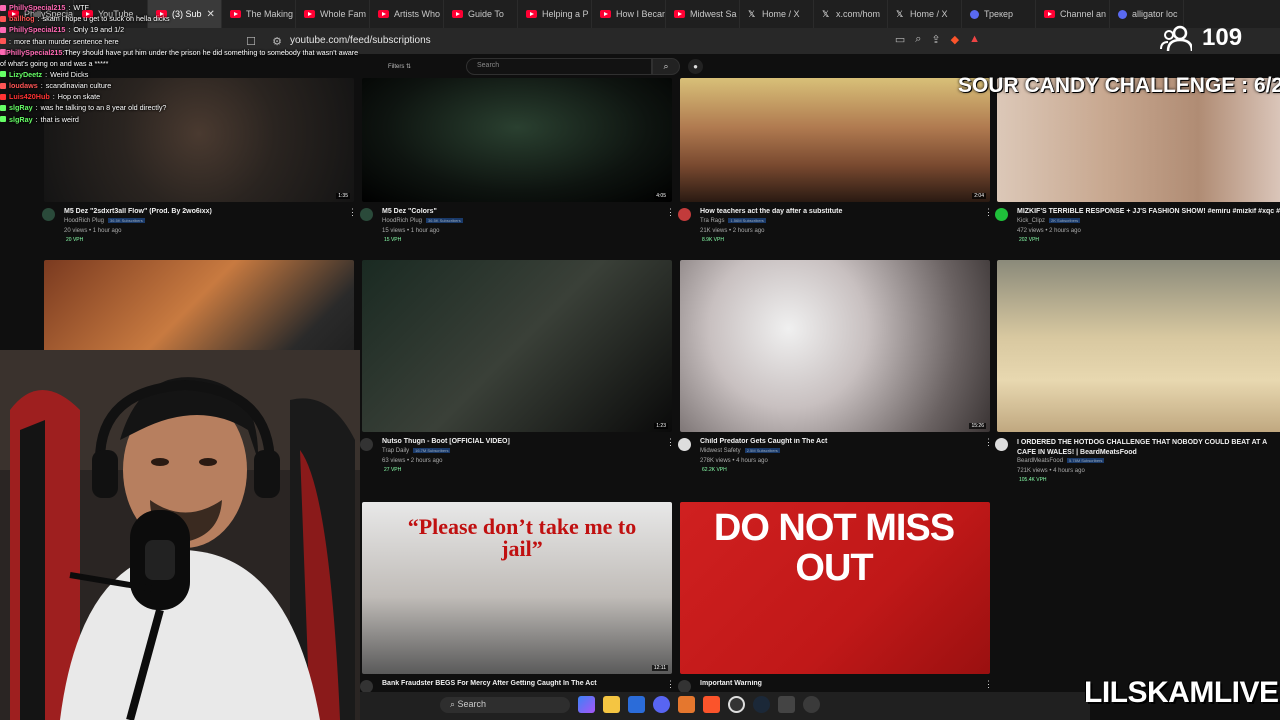  Describe the element at coordinates (918, 39) in the screenshot. I see `zoom-icon: ⌕` at that location.